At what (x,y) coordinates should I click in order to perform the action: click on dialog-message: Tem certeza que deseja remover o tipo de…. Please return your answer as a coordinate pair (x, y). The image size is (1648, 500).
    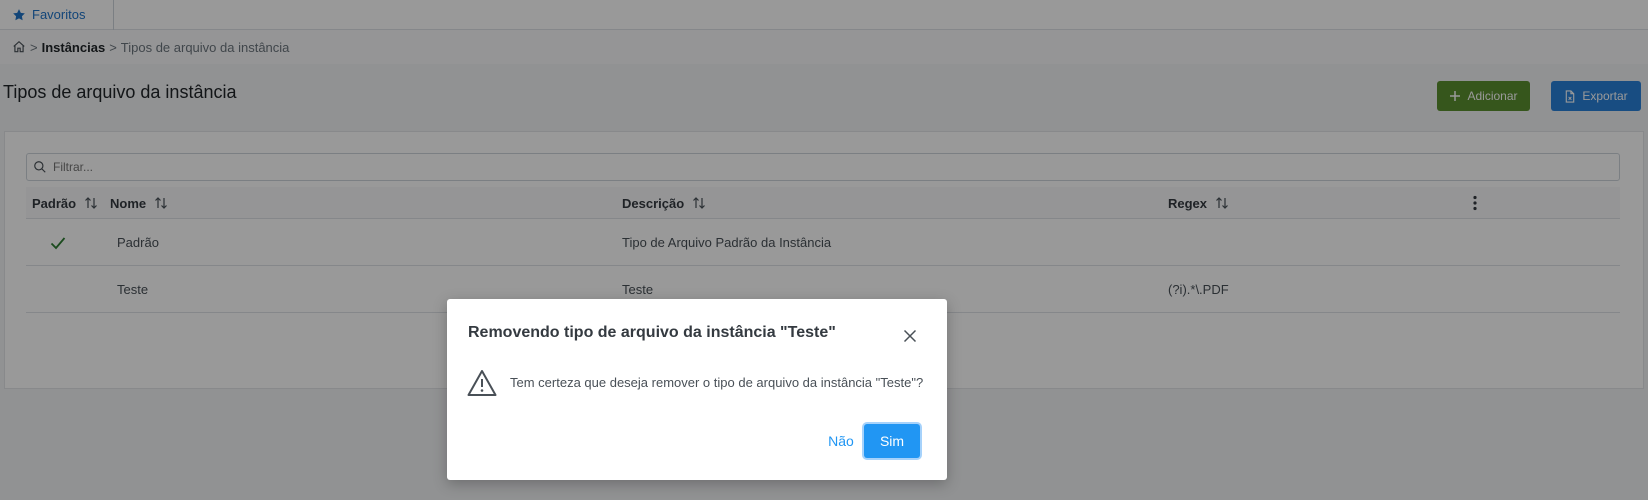
    Looking at the image, I should click on (717, 382).